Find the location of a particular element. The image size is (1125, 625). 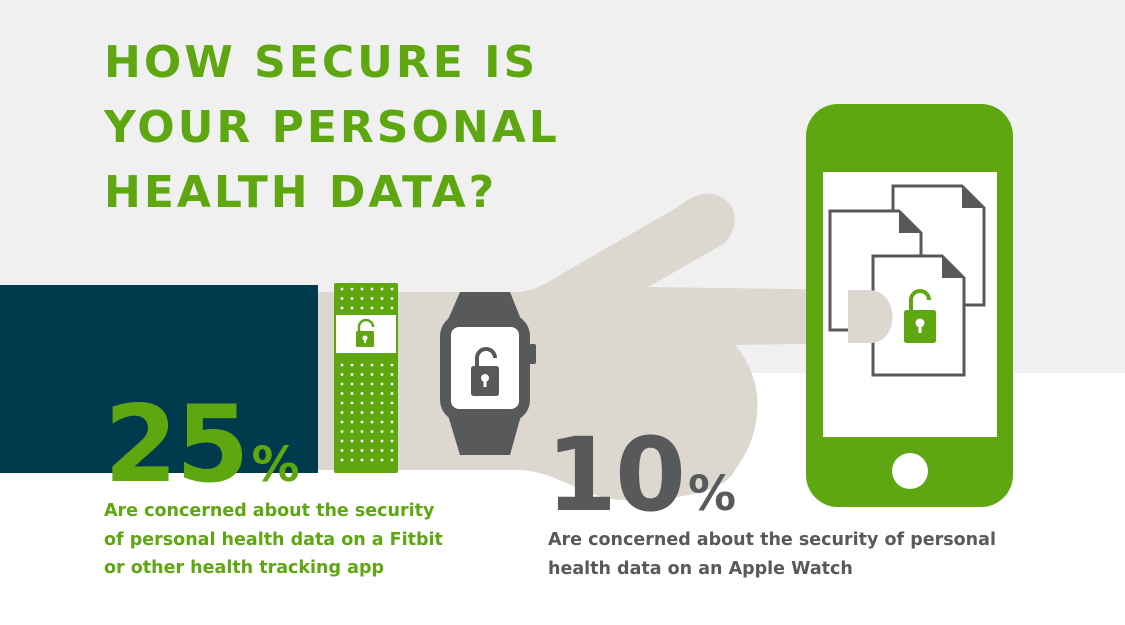

fingertip is located at coordinates (870, 316).